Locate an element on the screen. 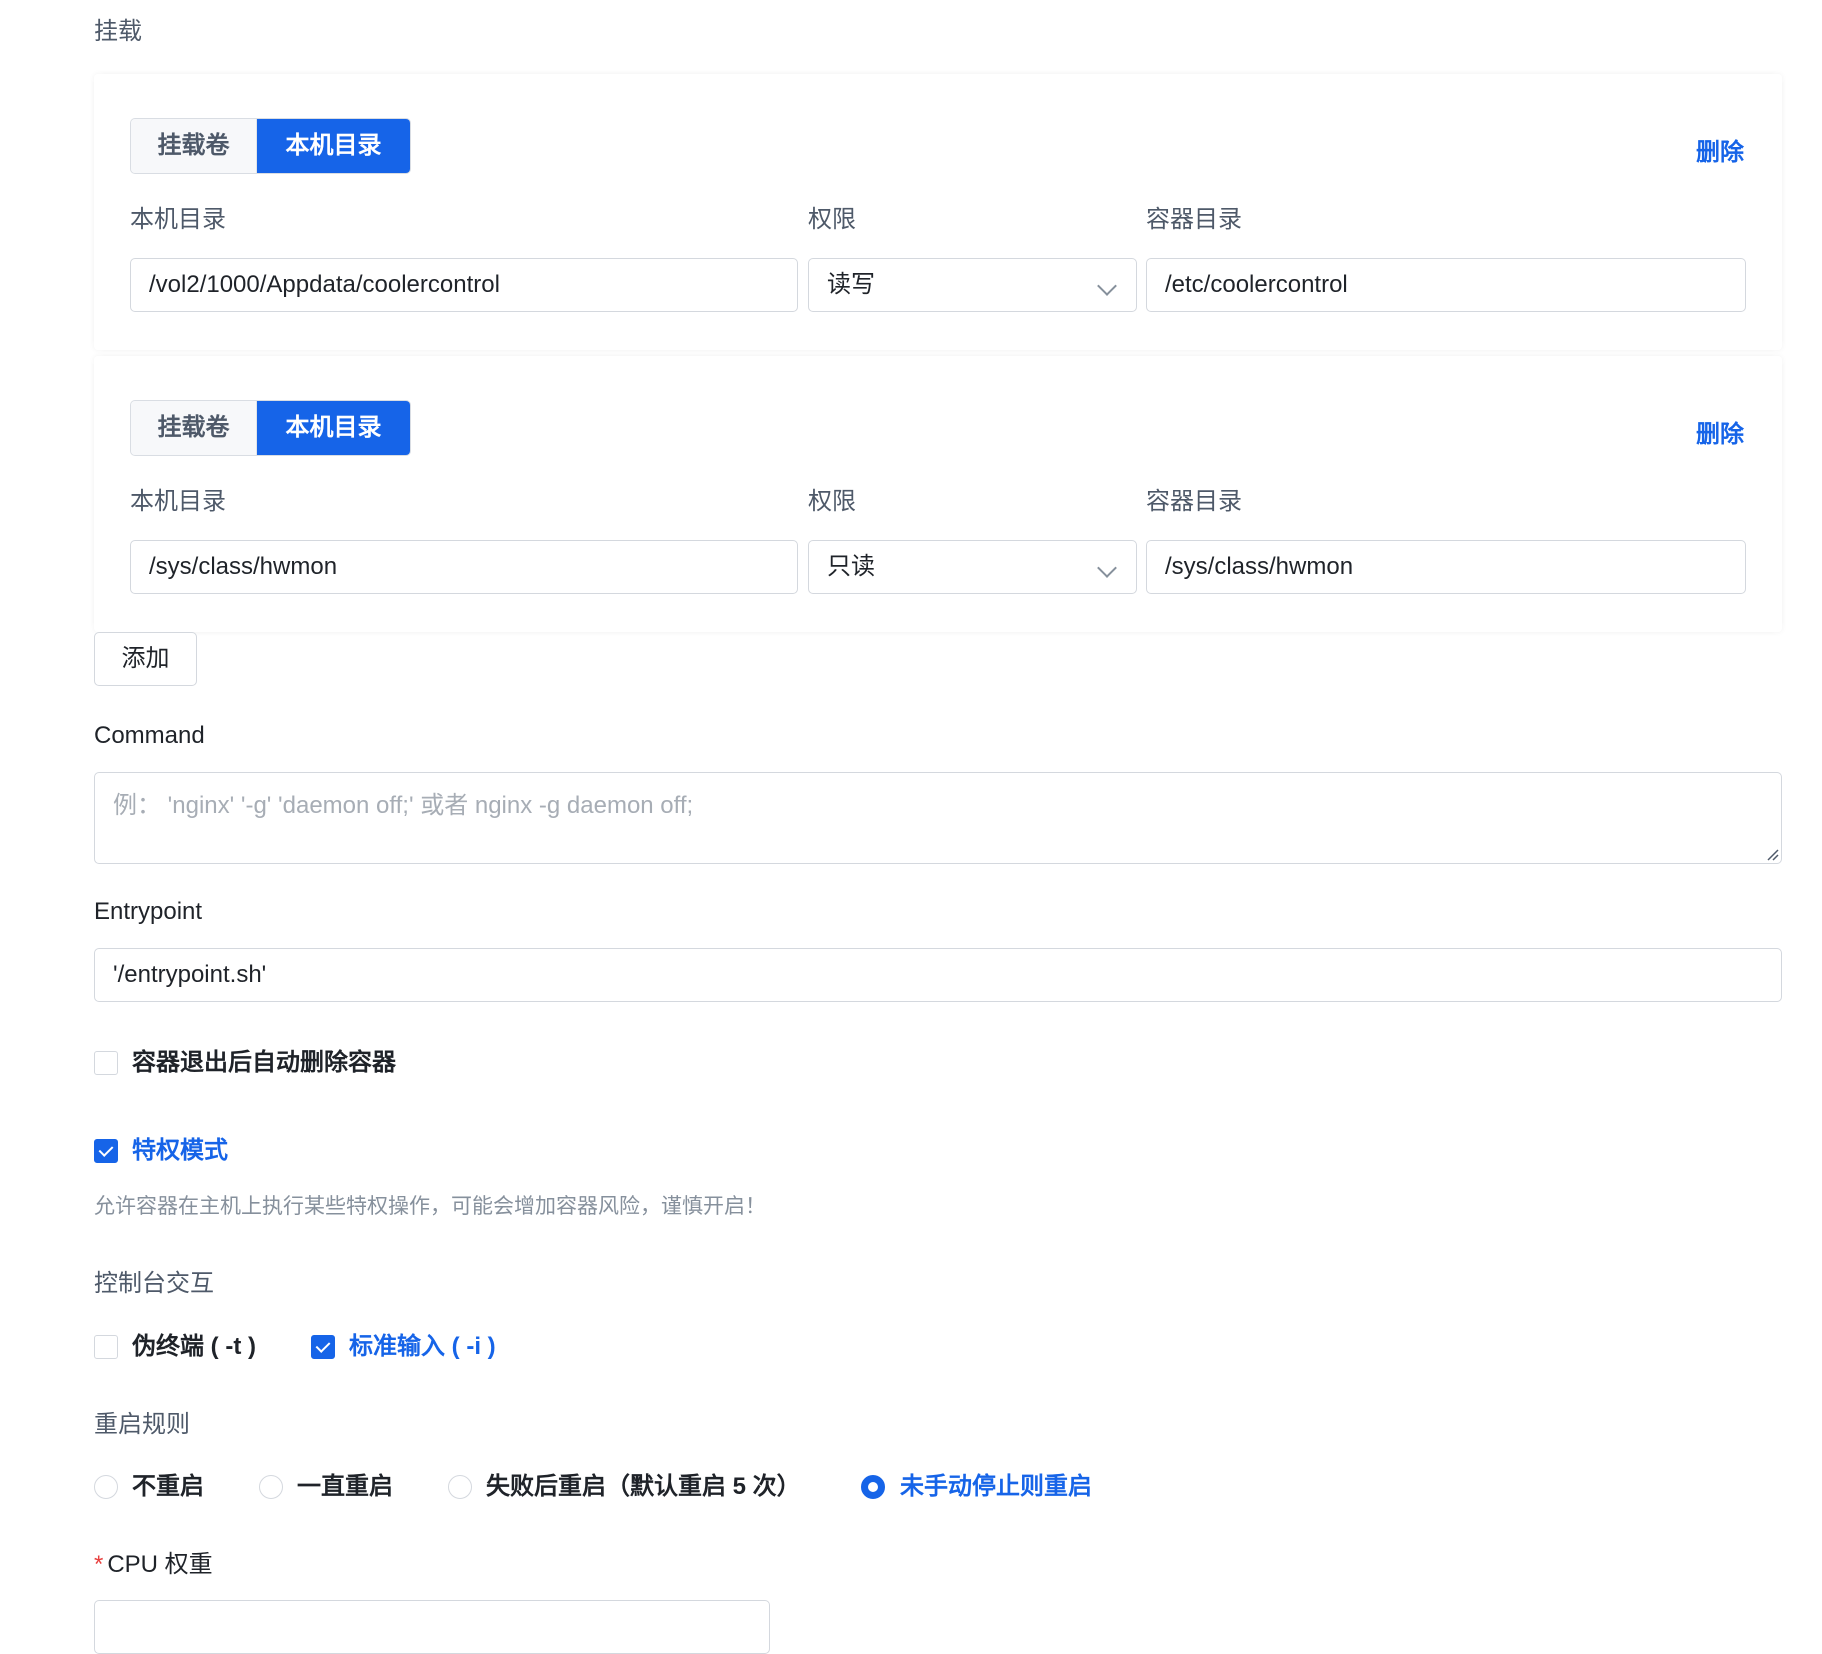 The image size is (1822, 1654). restart-no-radio is located at coordinates (106, 1487).